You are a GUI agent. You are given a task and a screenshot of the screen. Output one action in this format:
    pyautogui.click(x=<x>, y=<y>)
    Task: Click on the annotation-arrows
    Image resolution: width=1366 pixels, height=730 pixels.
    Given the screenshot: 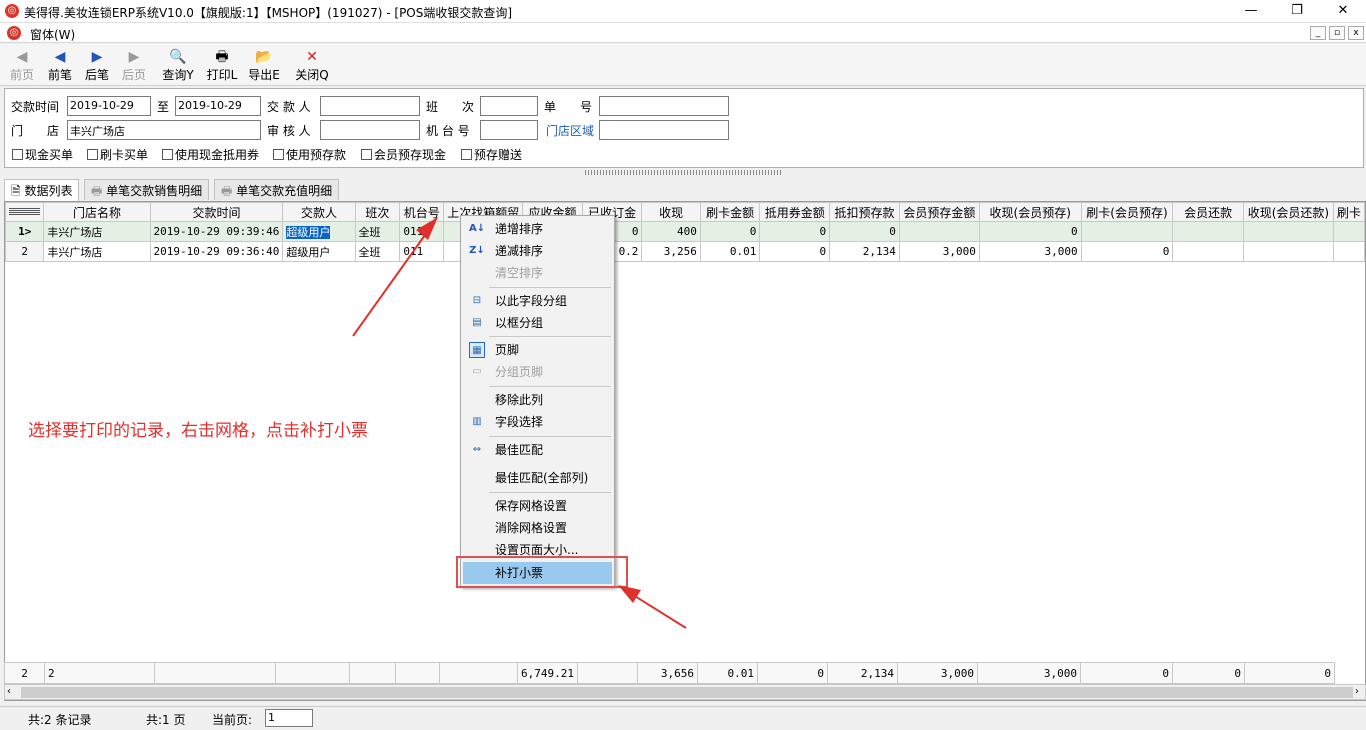 What is the action you would take?
    pyautogui.click(x=519, y=423)
    